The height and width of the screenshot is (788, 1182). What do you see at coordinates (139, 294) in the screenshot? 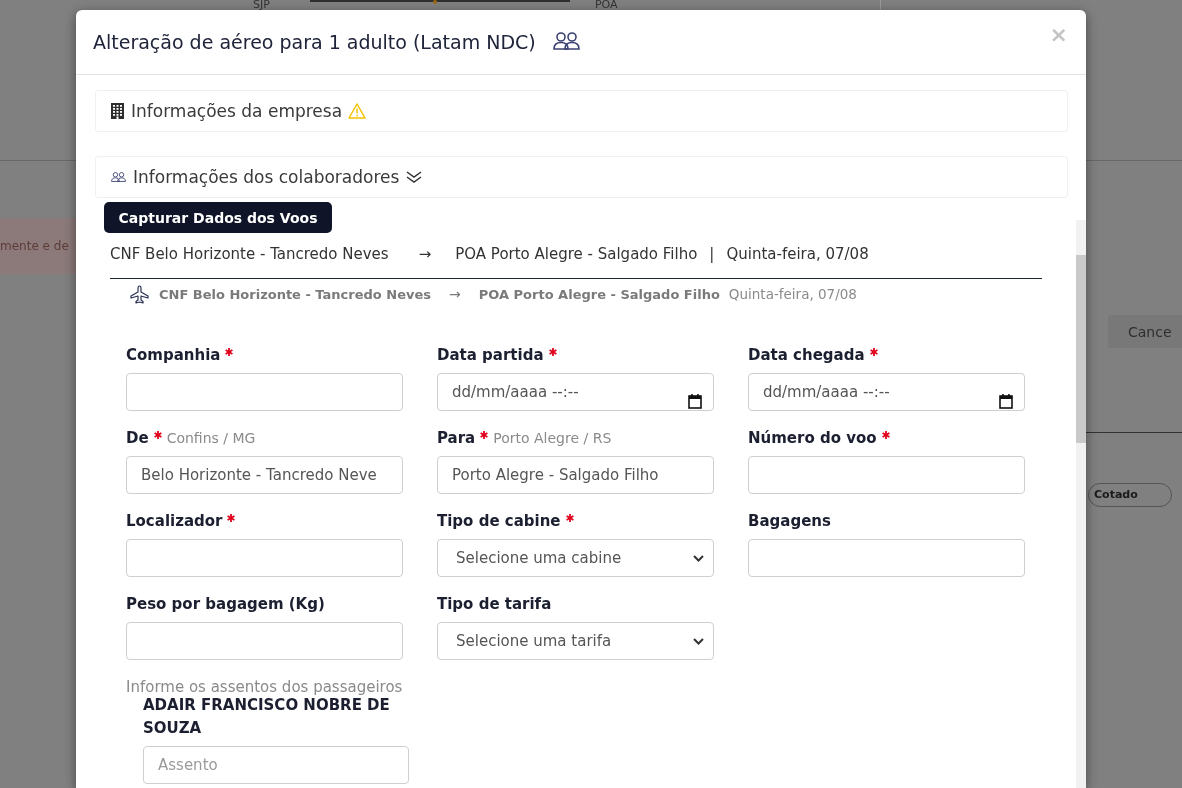
I see `airplane-icon` at bounding box center [139, 294].